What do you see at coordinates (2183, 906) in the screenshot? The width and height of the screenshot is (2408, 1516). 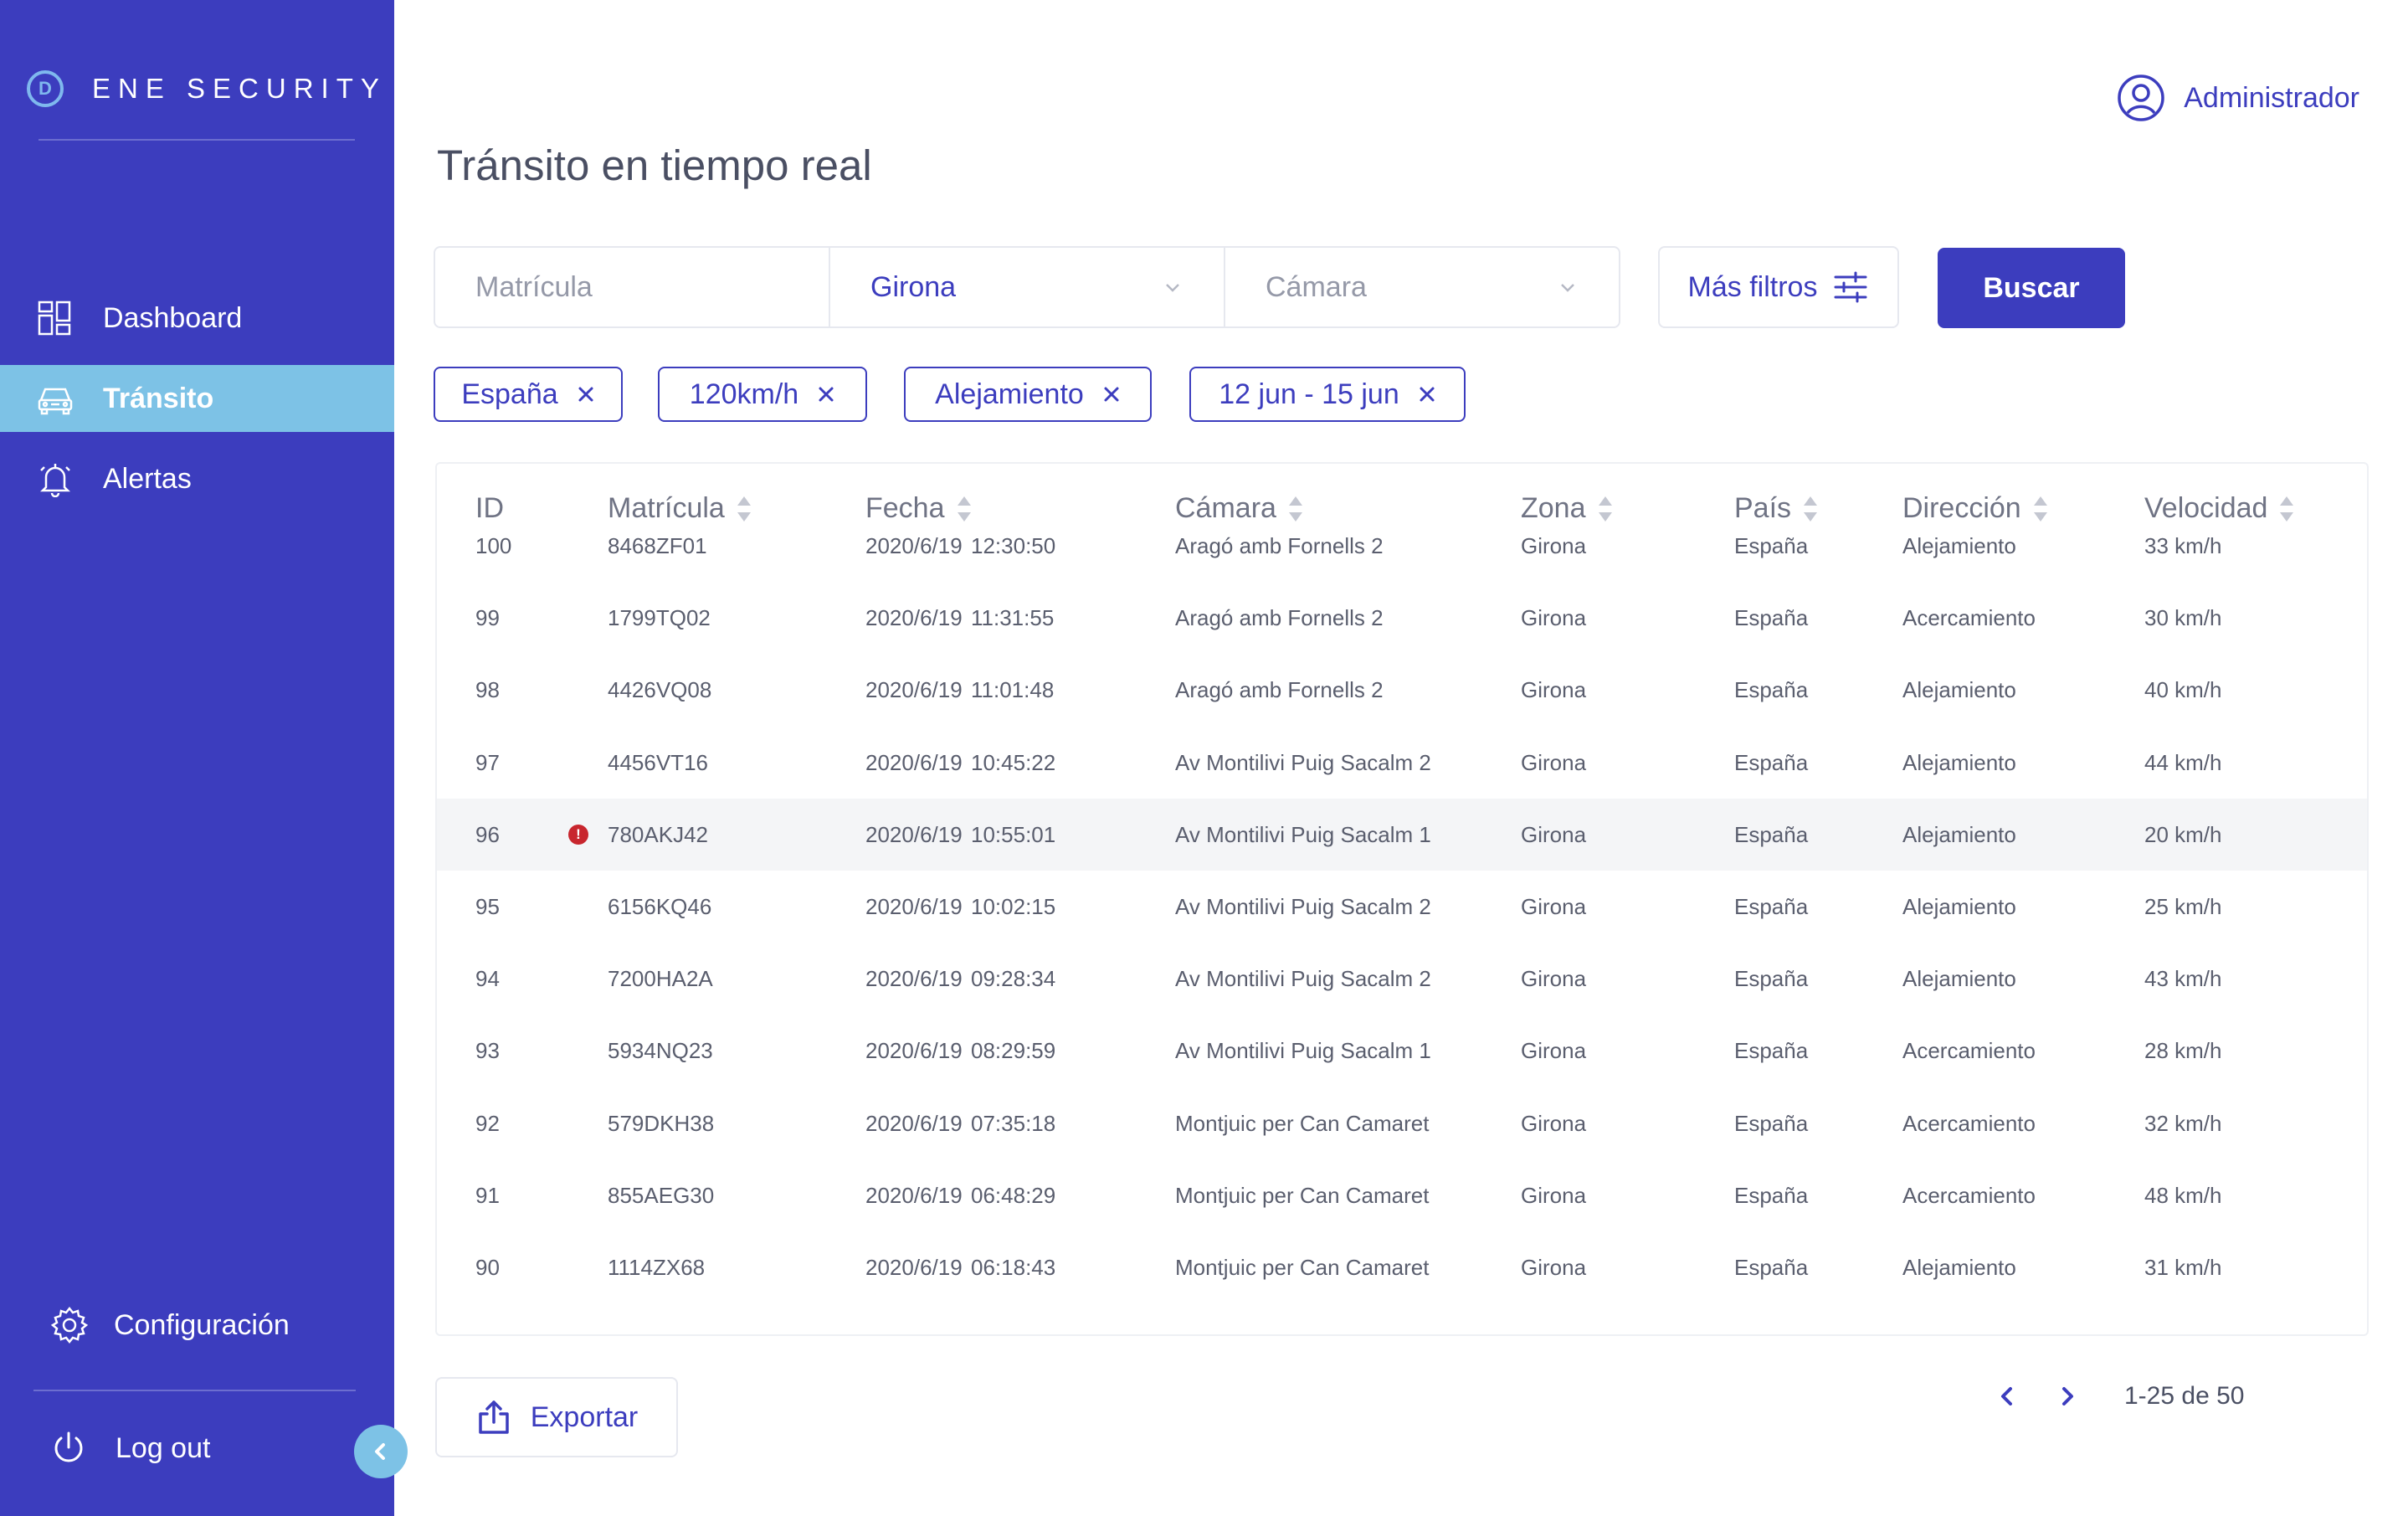 I see `cell-speed: 25 km/h` at bounding box center [2183, 906].